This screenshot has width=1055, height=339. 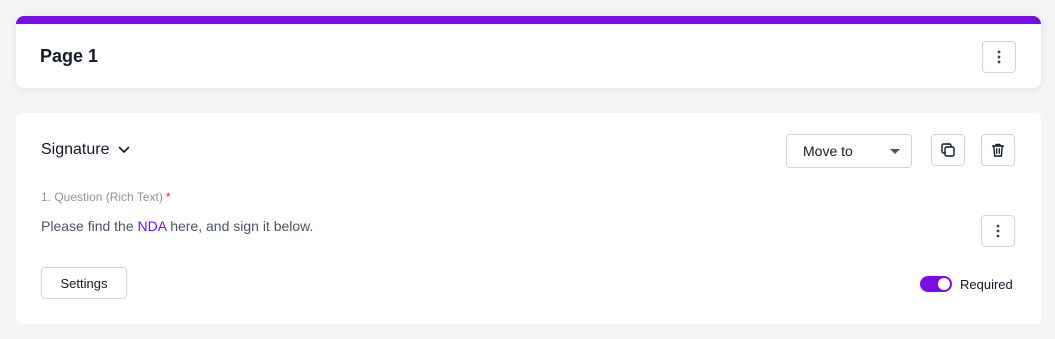 I want to click on trash-icon, so click(x=998, y=150).